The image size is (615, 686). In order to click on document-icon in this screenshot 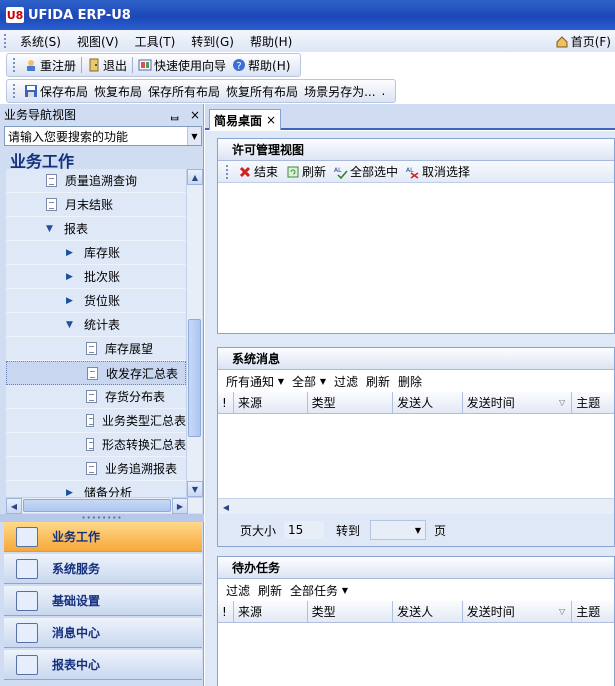, I will do `click(92, 373)`.